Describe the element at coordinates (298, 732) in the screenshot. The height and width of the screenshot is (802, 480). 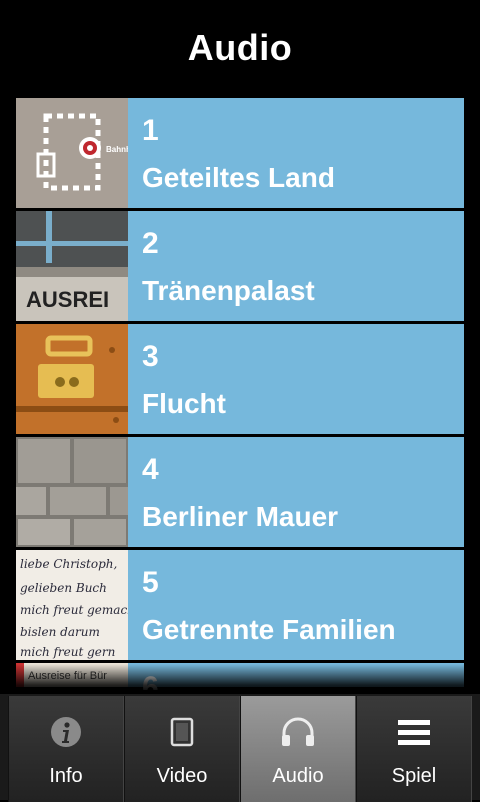
I see `headphones-icon` at that location.